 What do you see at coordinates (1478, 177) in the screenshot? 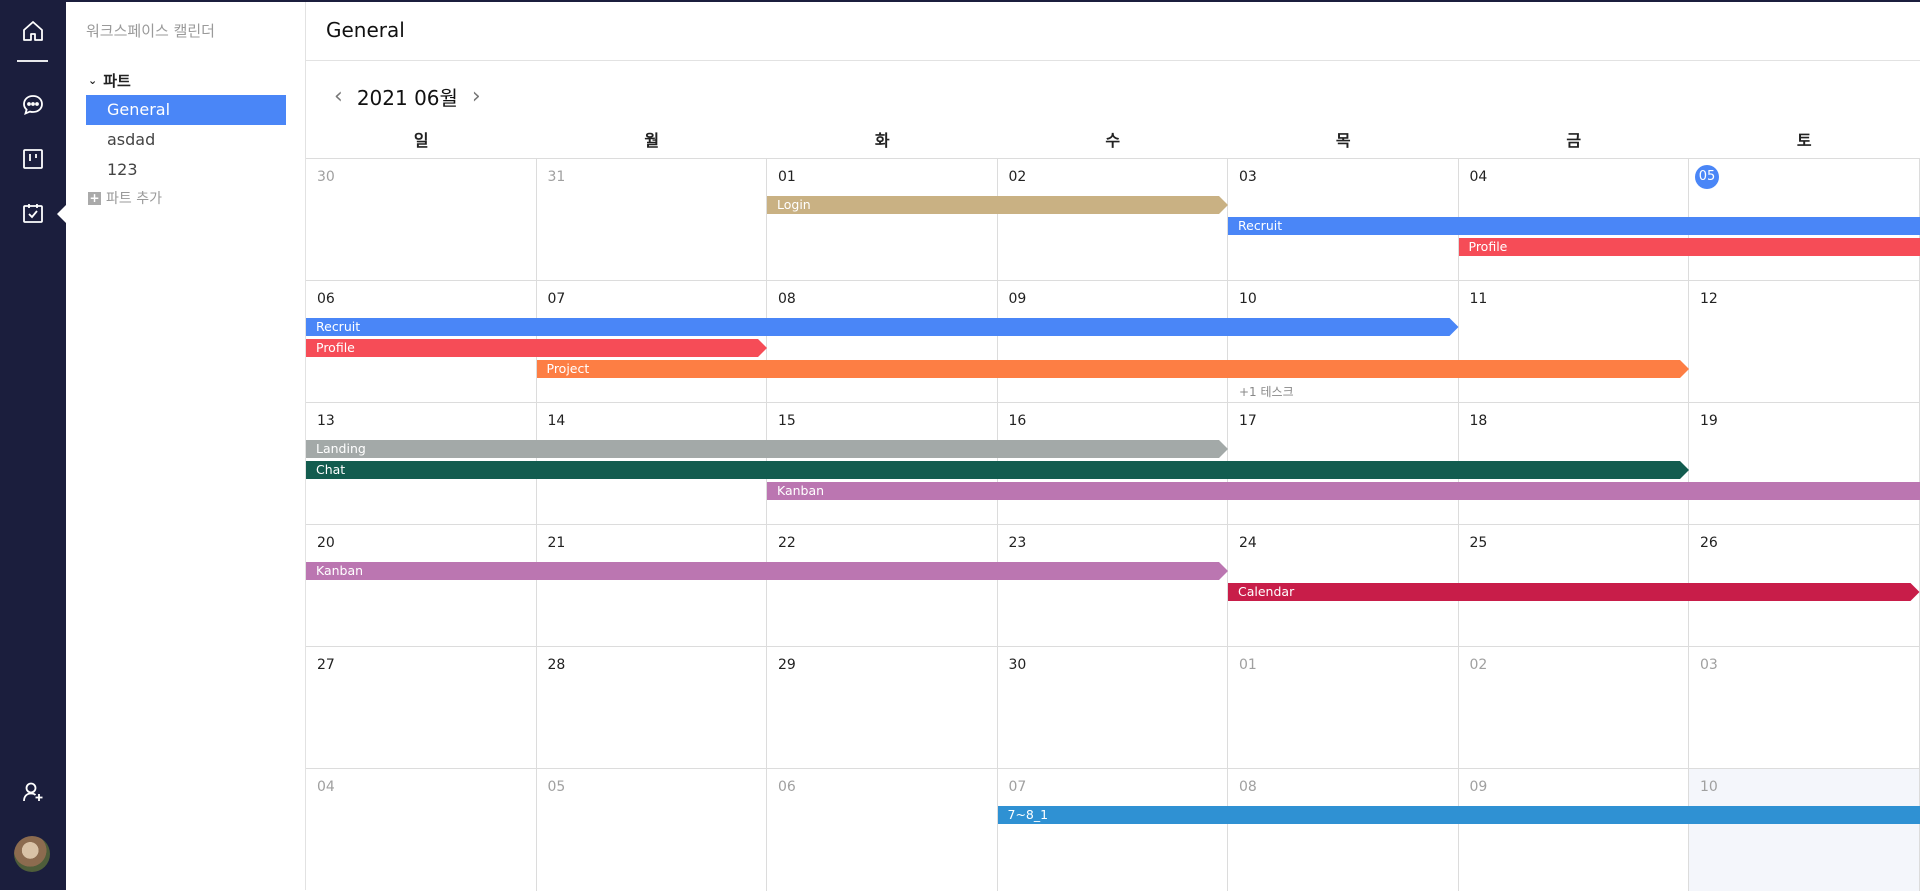
I see `day-number: 04` at bounding box center [1478, 177].